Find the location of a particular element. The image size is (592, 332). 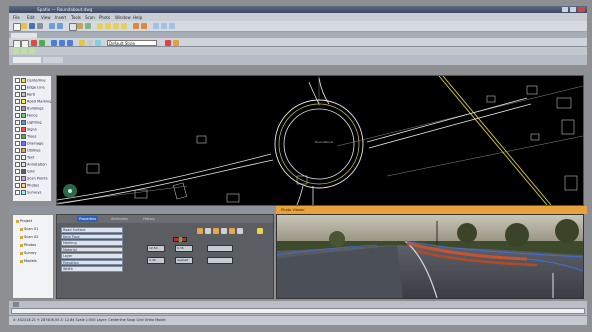

ortho-icon is located at coordinates (70, 43).